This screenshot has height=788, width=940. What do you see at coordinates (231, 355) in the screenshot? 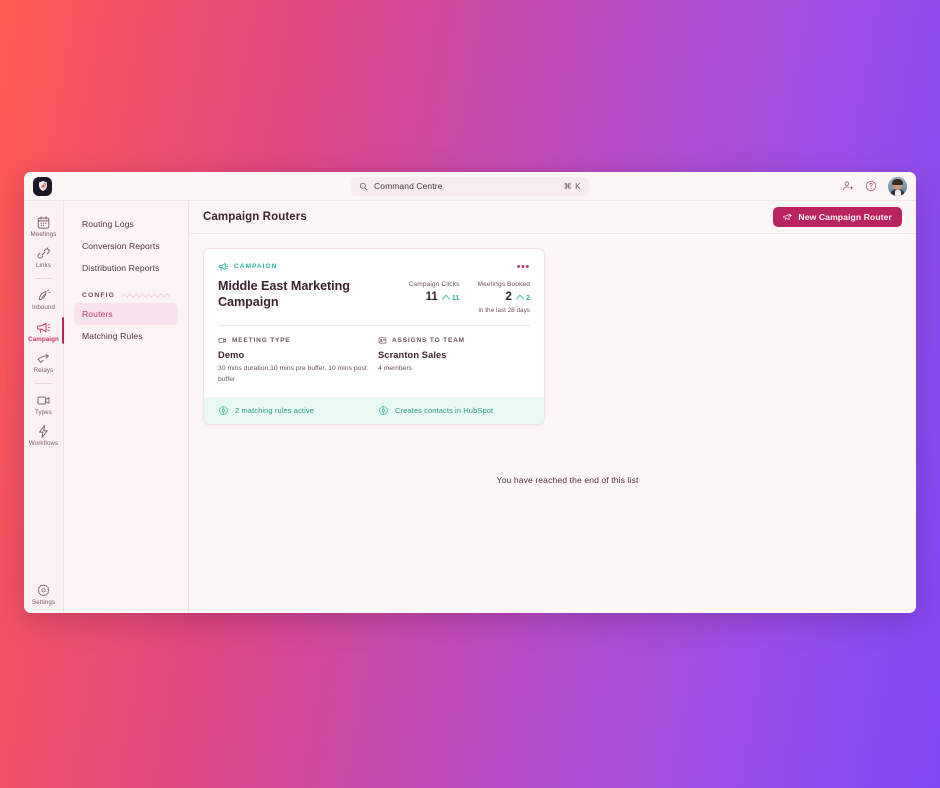
I see `meeting-type-value: Demo` at bounding box center [231, 355].